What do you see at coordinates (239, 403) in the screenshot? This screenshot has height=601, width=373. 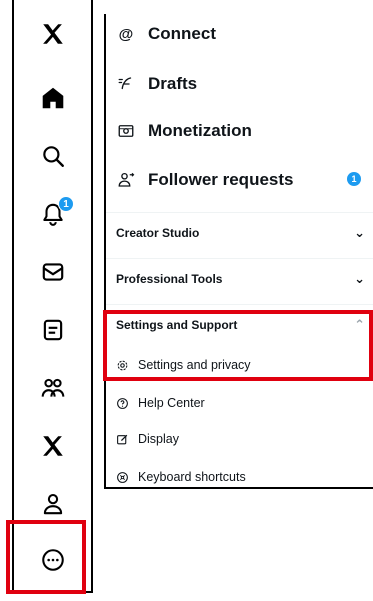 I see `menu-item-help-center: Help Center` at bounding box center [239, 403].